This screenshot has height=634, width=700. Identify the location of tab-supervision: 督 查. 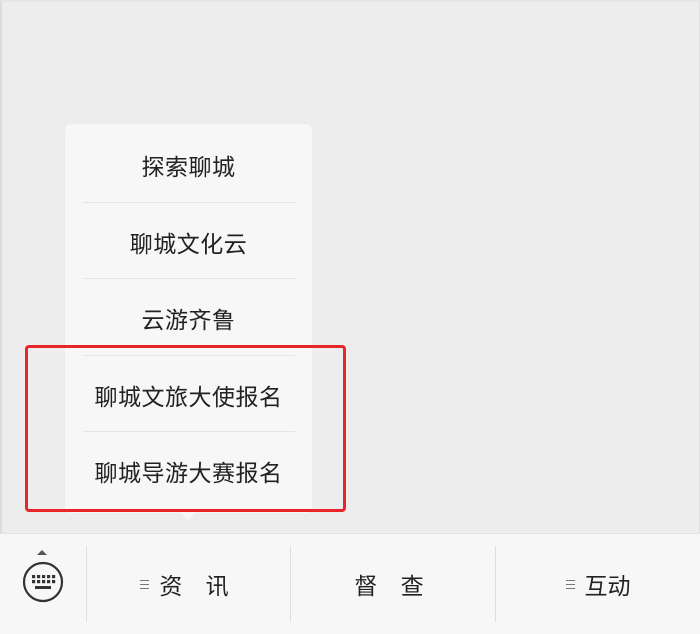
(393, 584).